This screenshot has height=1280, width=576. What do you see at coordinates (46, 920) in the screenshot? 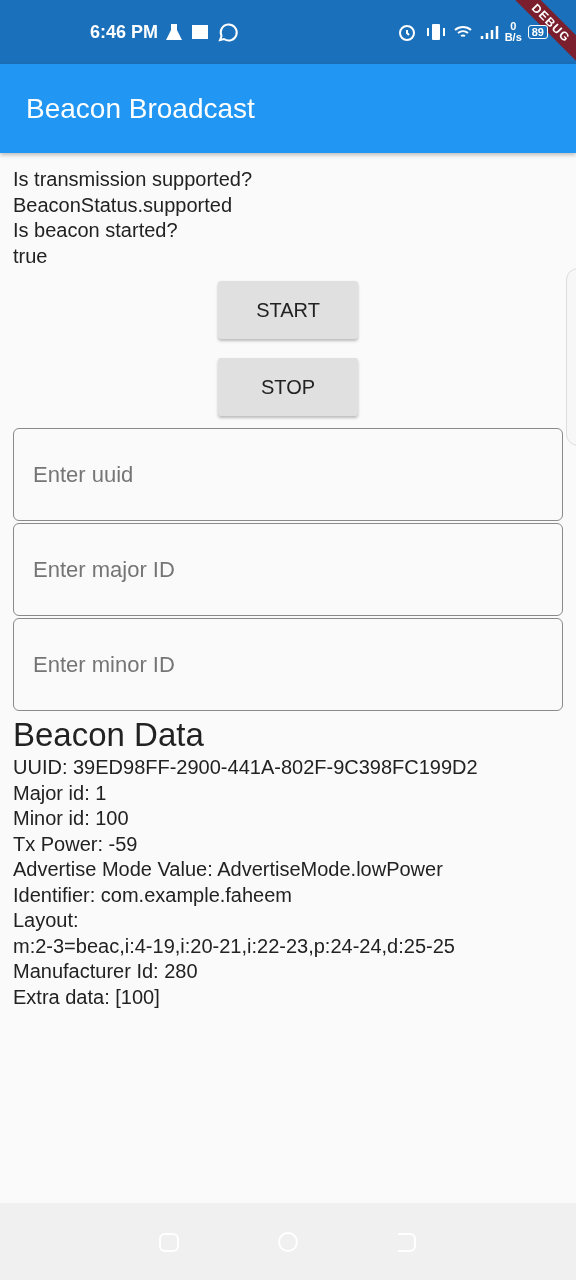
I see `data-text: Layout:` at bounding box center [46, 920].